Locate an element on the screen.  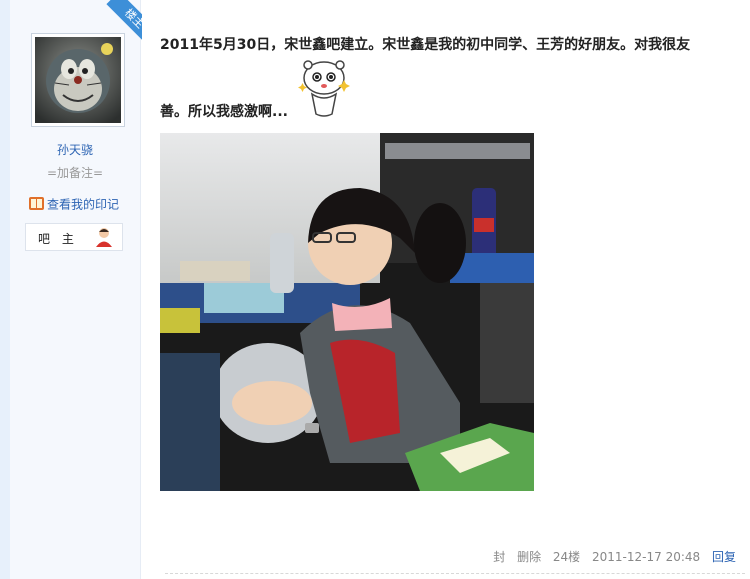
role-badge: 吧 主 is located at coordinates (74, 237).